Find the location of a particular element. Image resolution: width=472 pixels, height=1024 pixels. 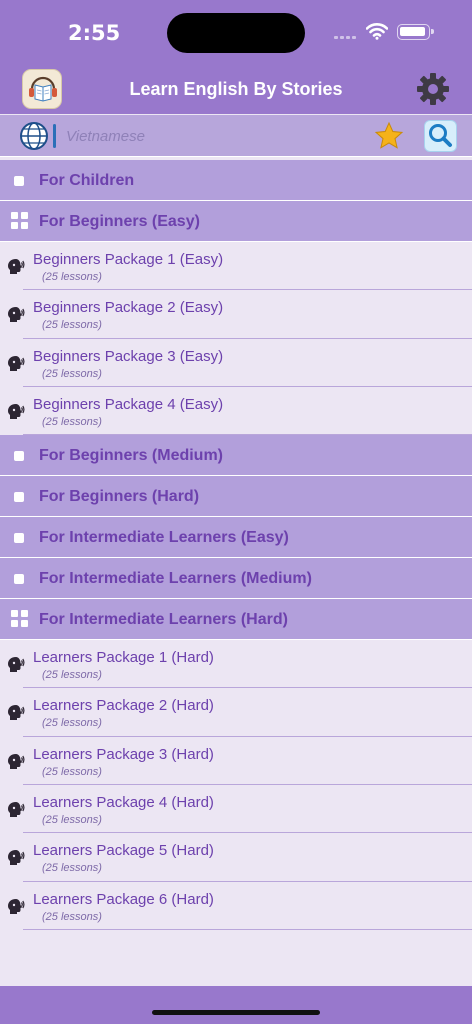

lesson-title: Learners Package 3 (Hard) is located at coordinates (123, 754).